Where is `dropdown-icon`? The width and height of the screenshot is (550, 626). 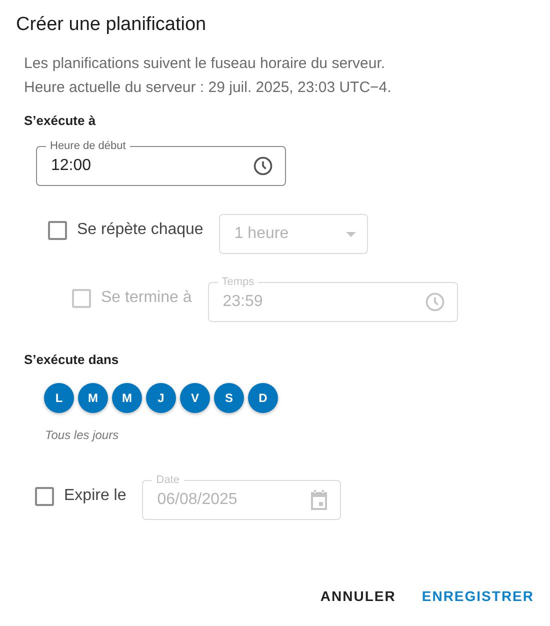 dropdown-icon is located at coordinates (351, 234).